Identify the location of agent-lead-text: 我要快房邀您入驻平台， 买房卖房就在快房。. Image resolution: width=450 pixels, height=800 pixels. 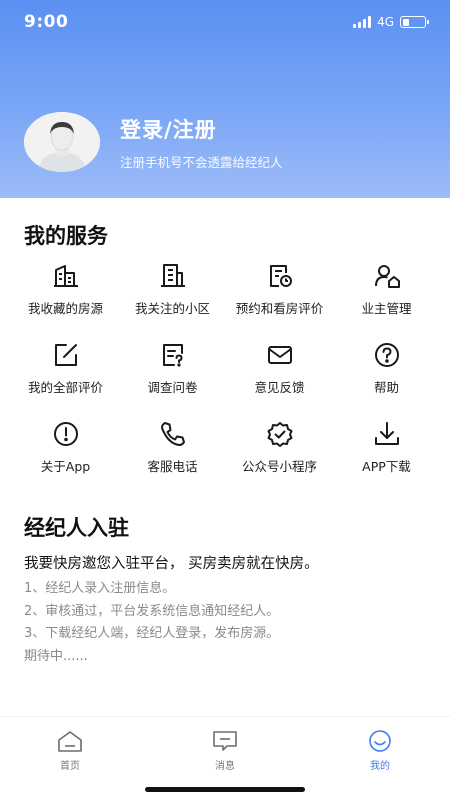
(171, 564).